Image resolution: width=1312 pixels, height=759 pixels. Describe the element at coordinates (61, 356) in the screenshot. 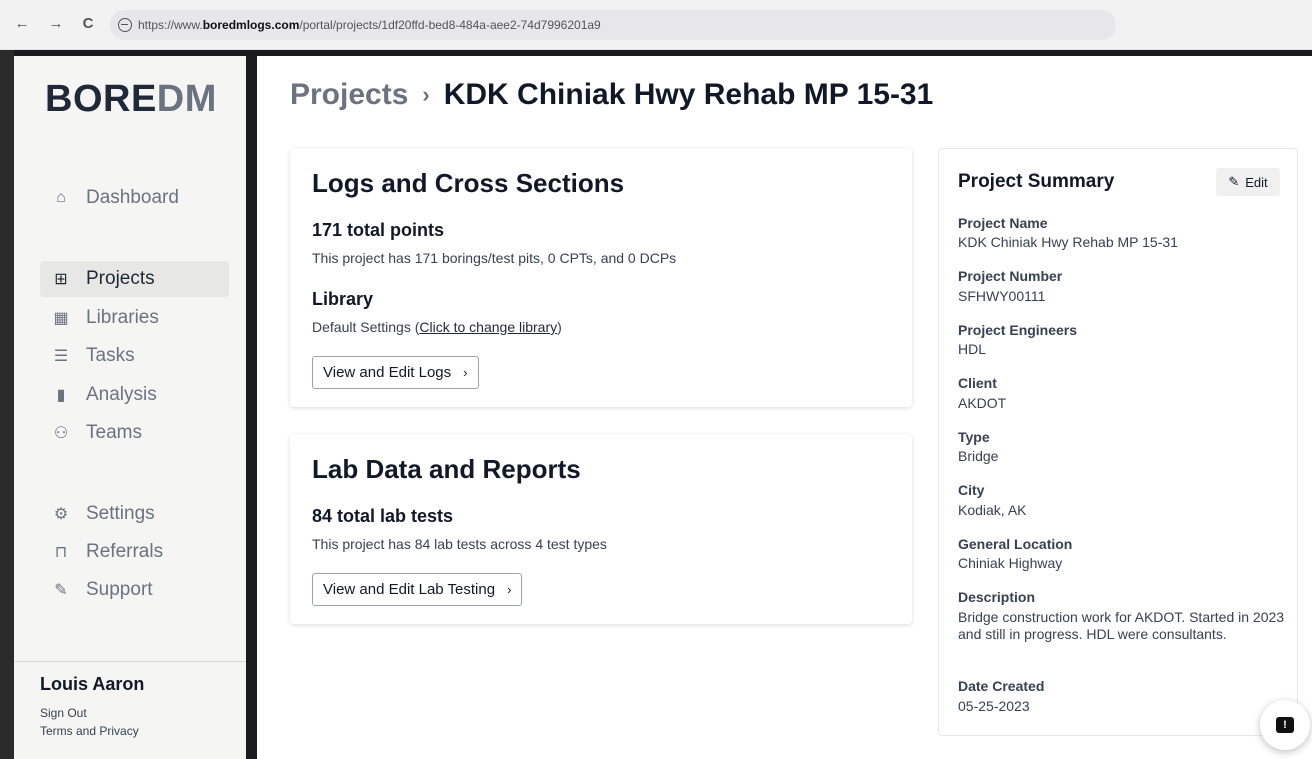

I see `tasks-icon: ☰` at that location.